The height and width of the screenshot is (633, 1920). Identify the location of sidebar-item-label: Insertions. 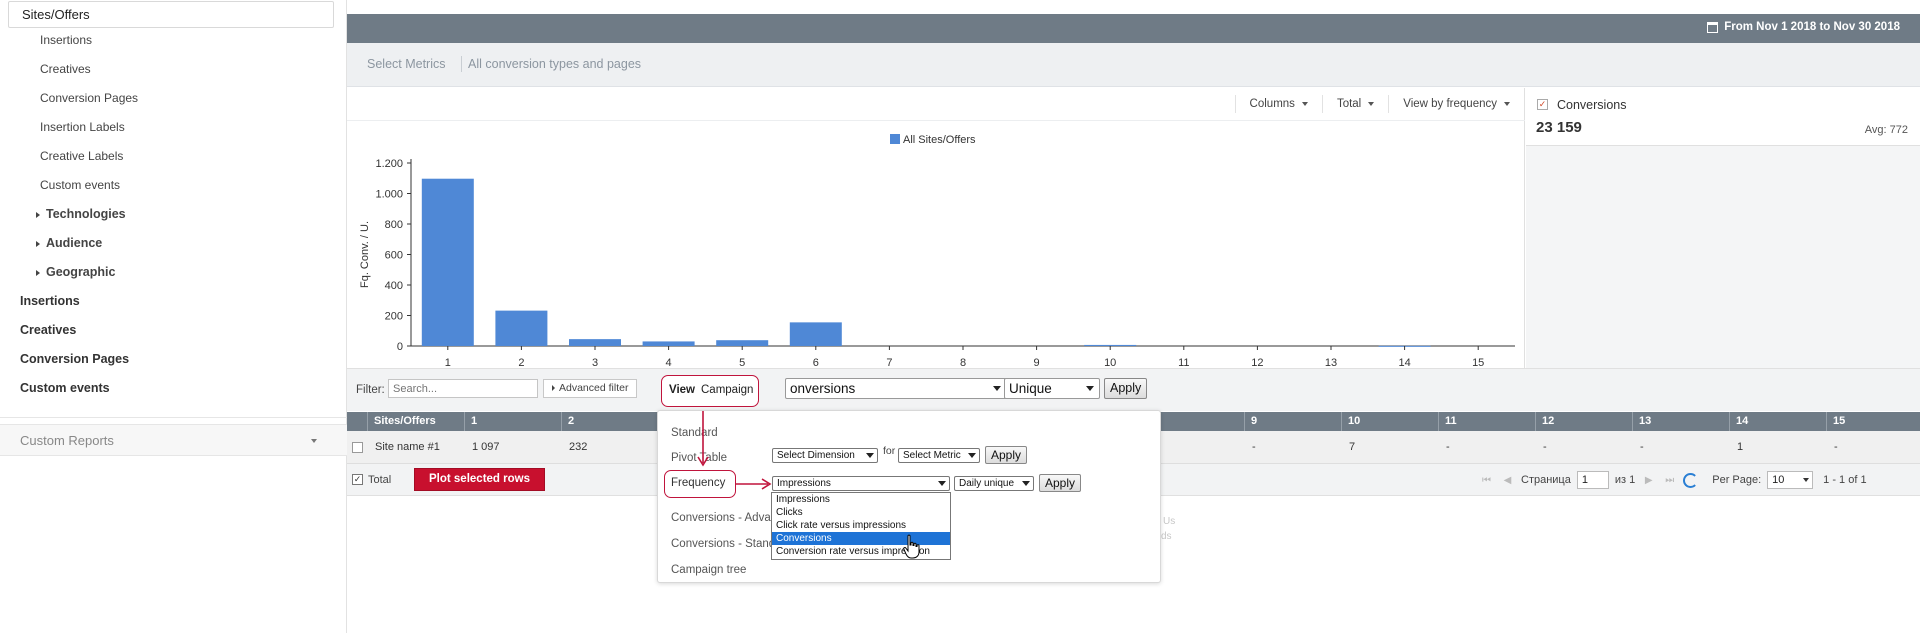
(50, 301).